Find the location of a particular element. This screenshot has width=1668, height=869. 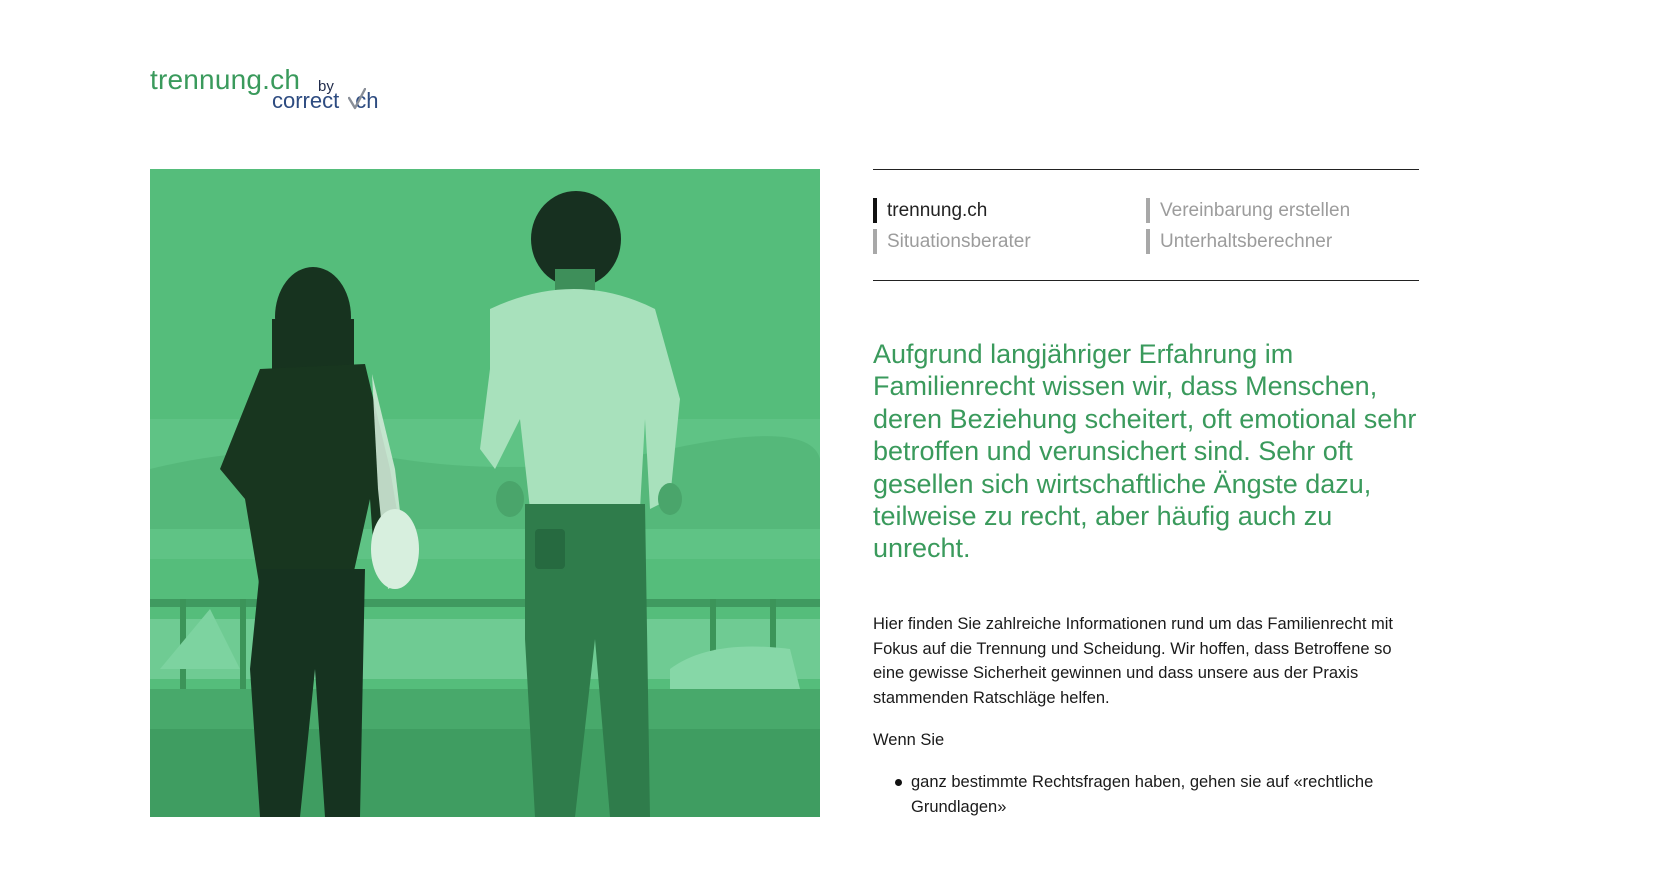

checkmark-icon is located at coordinates (357, 99).